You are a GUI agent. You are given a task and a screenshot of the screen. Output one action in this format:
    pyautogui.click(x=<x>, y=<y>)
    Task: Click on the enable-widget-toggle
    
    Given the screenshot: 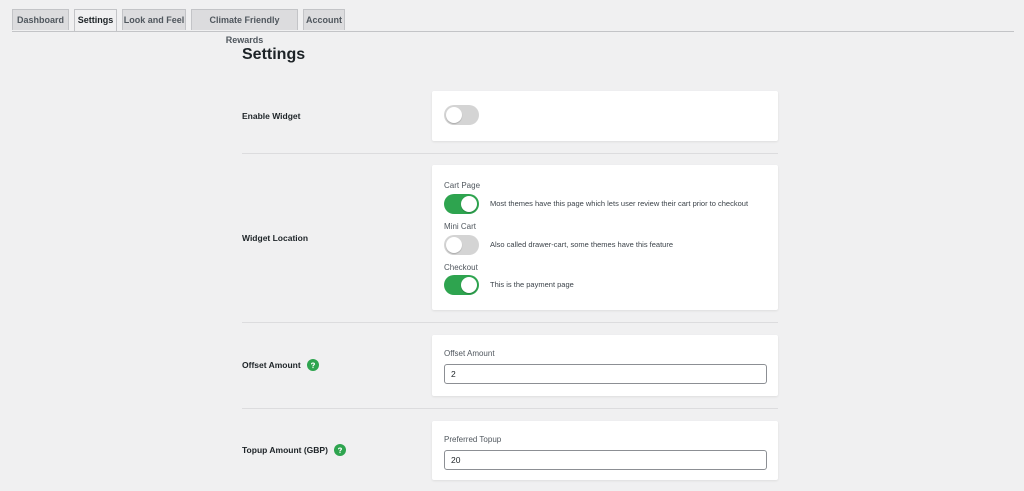 What is the action you would take?
    pyautogui.click(x=461, y=115)
    